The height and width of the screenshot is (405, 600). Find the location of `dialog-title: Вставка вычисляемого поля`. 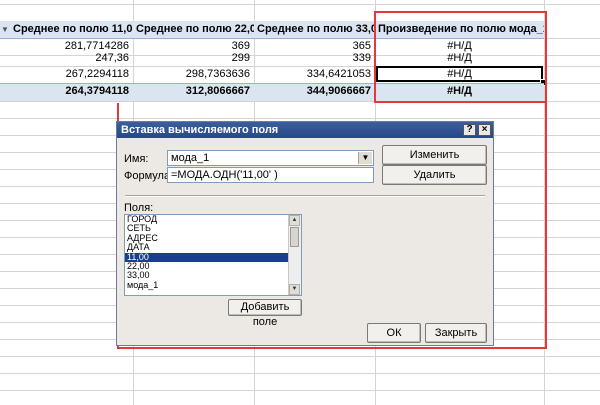

dialog-title: Вставка вычисляемого поля is located at coordinates (200, 130).